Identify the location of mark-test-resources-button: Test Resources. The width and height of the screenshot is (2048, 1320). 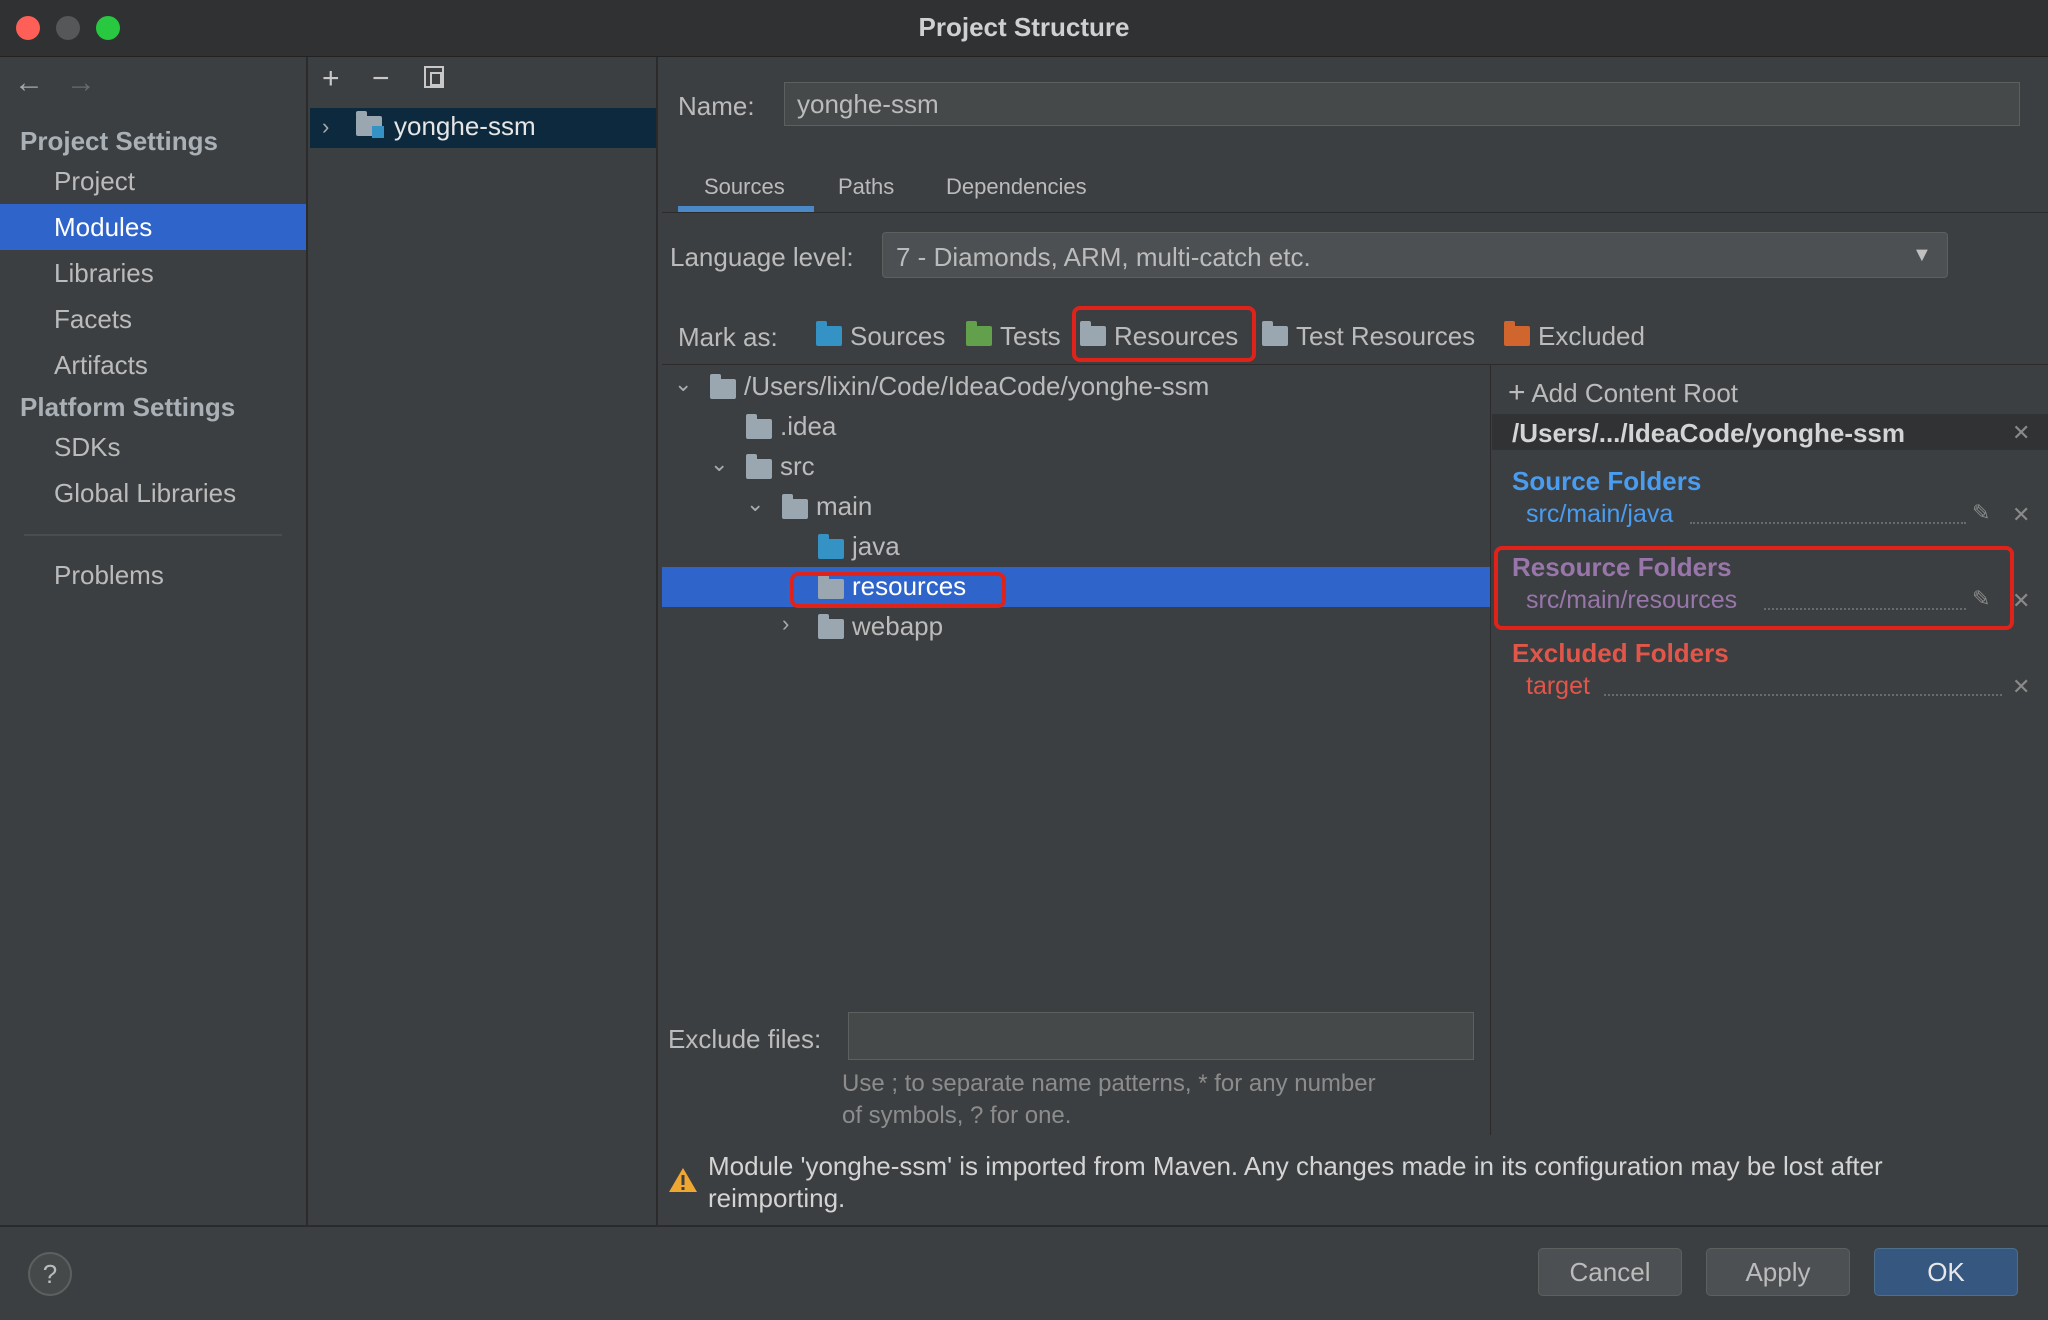
(1368, 336).